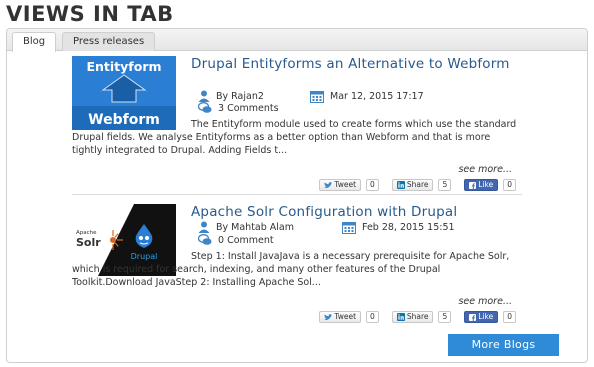 The width and height of the screenshot is (594, 367). Describe the element at coordinates (408, 227) in the screenshot. I see `date-text: Feb 28, 2015 15:51` at that location.